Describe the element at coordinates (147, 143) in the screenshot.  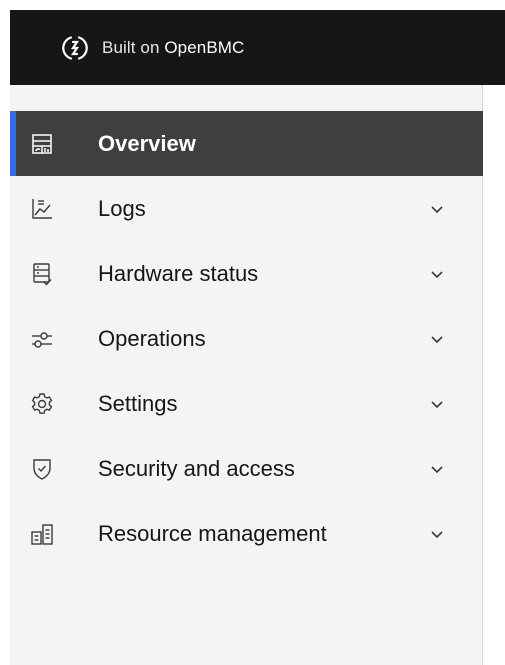
I see `sidebar-item-label: Overview` at that location.